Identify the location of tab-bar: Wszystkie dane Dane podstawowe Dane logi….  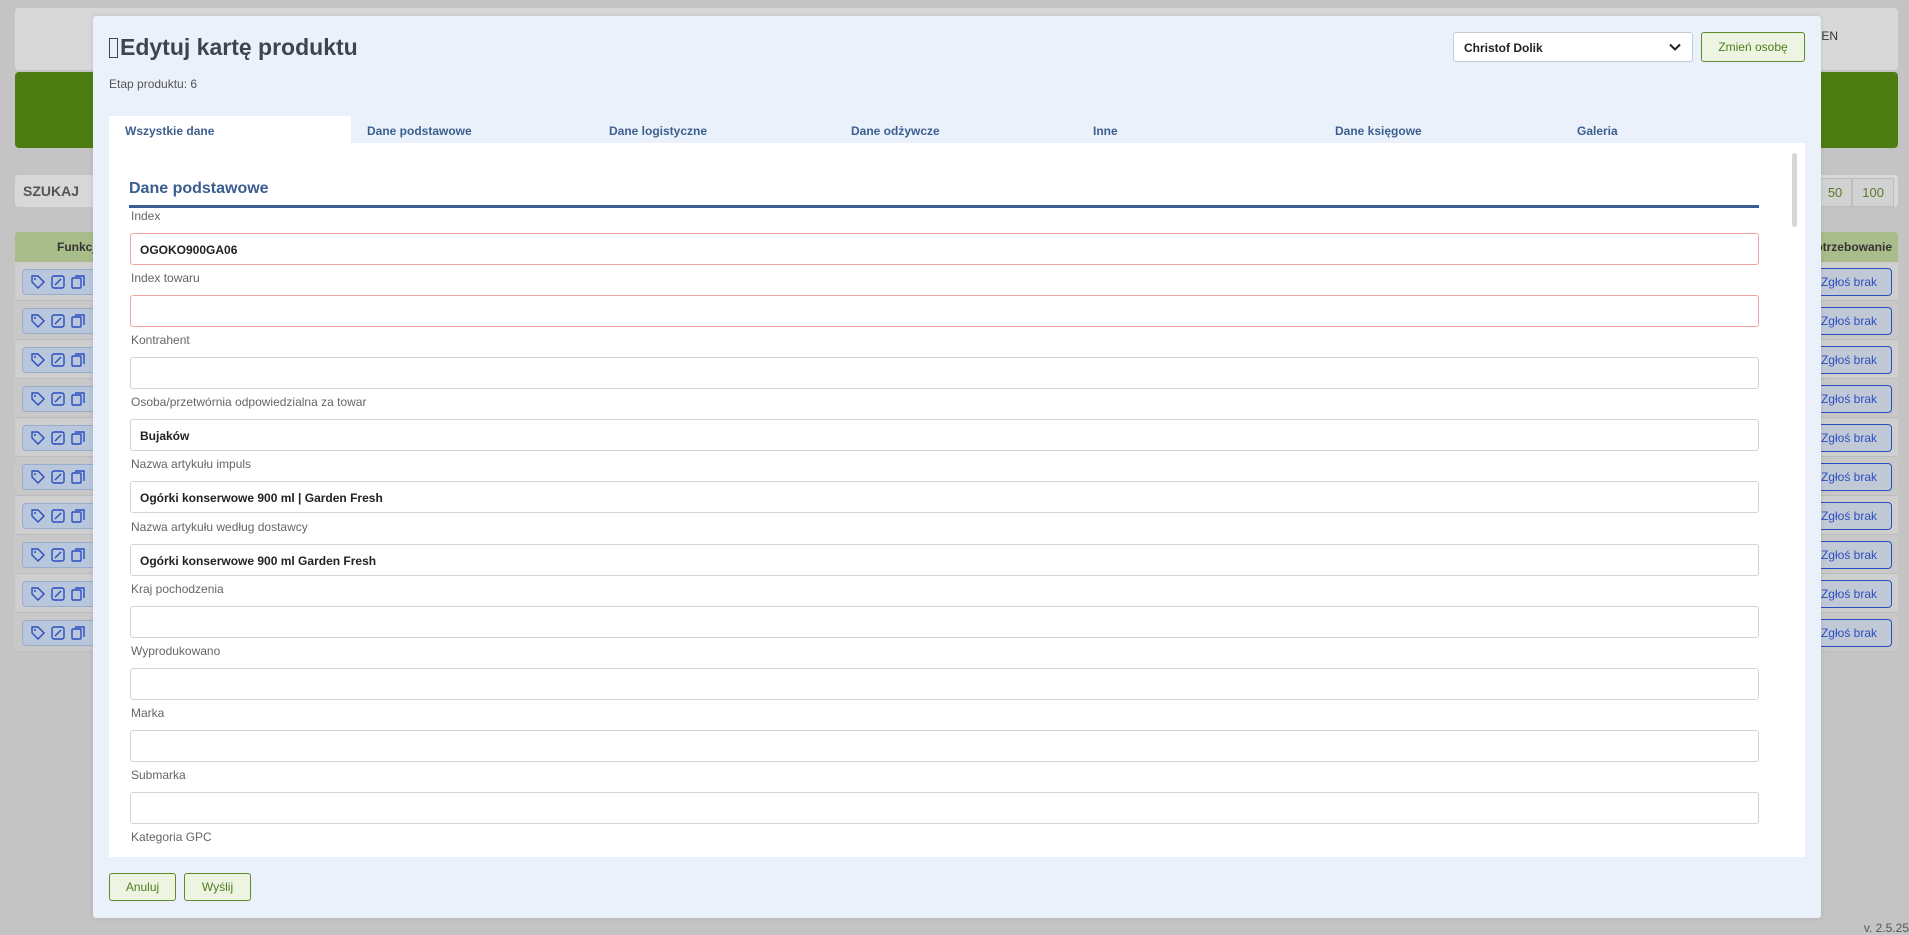
(957, 129).